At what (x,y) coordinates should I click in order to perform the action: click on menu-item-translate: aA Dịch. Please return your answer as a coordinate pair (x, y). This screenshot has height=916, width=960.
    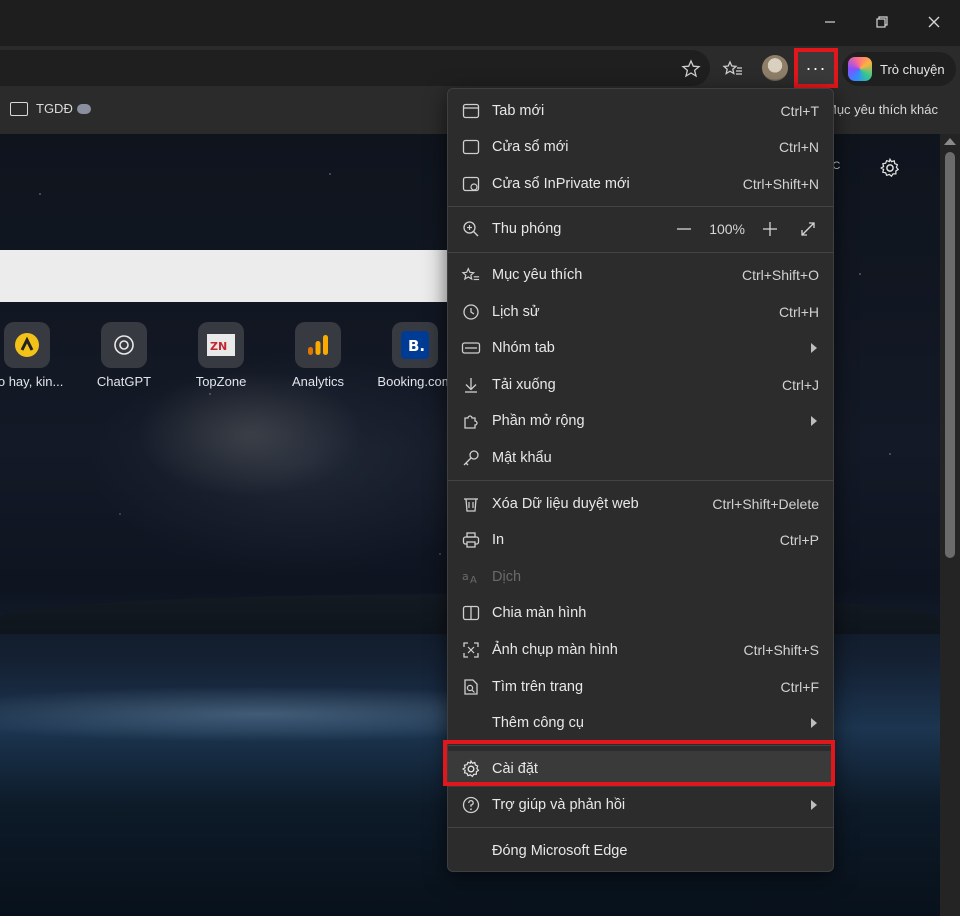
    Looking at the image, I should click on (640, 577).